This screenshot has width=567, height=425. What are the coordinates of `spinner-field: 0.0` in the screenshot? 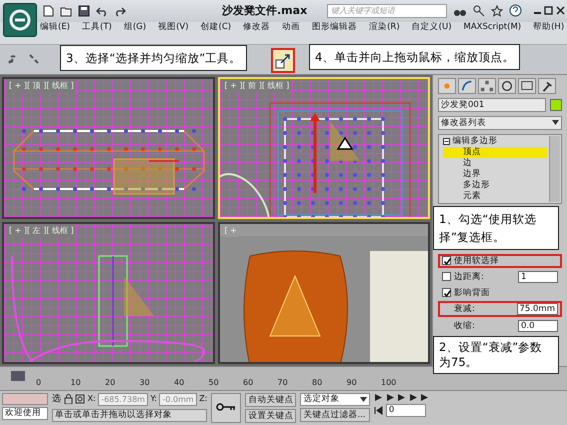 It's located at (538, 326).